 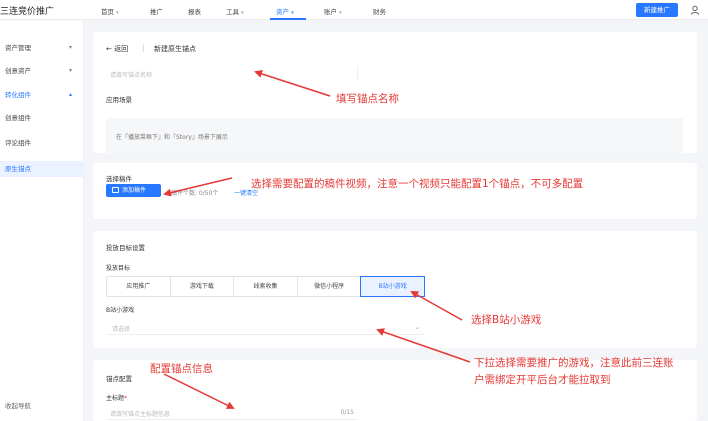 I want to click on tab-bilibili-mini-game: B站小游戏, so click(x=392, y=286).